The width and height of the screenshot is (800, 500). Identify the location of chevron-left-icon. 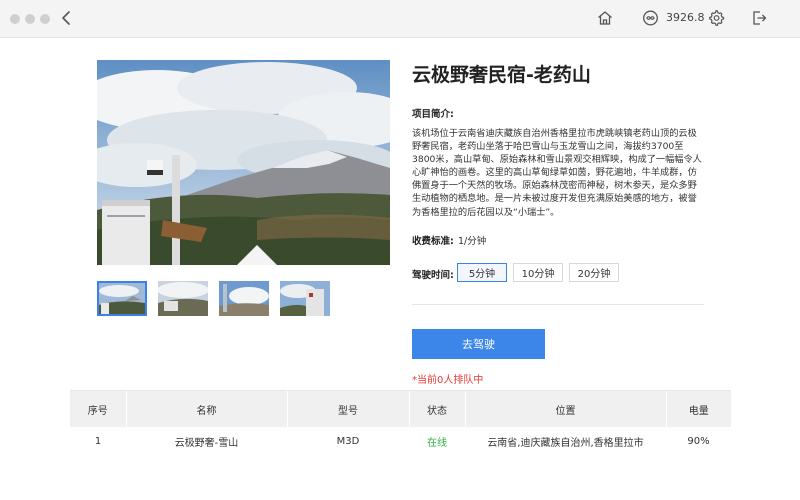
(67, 18).